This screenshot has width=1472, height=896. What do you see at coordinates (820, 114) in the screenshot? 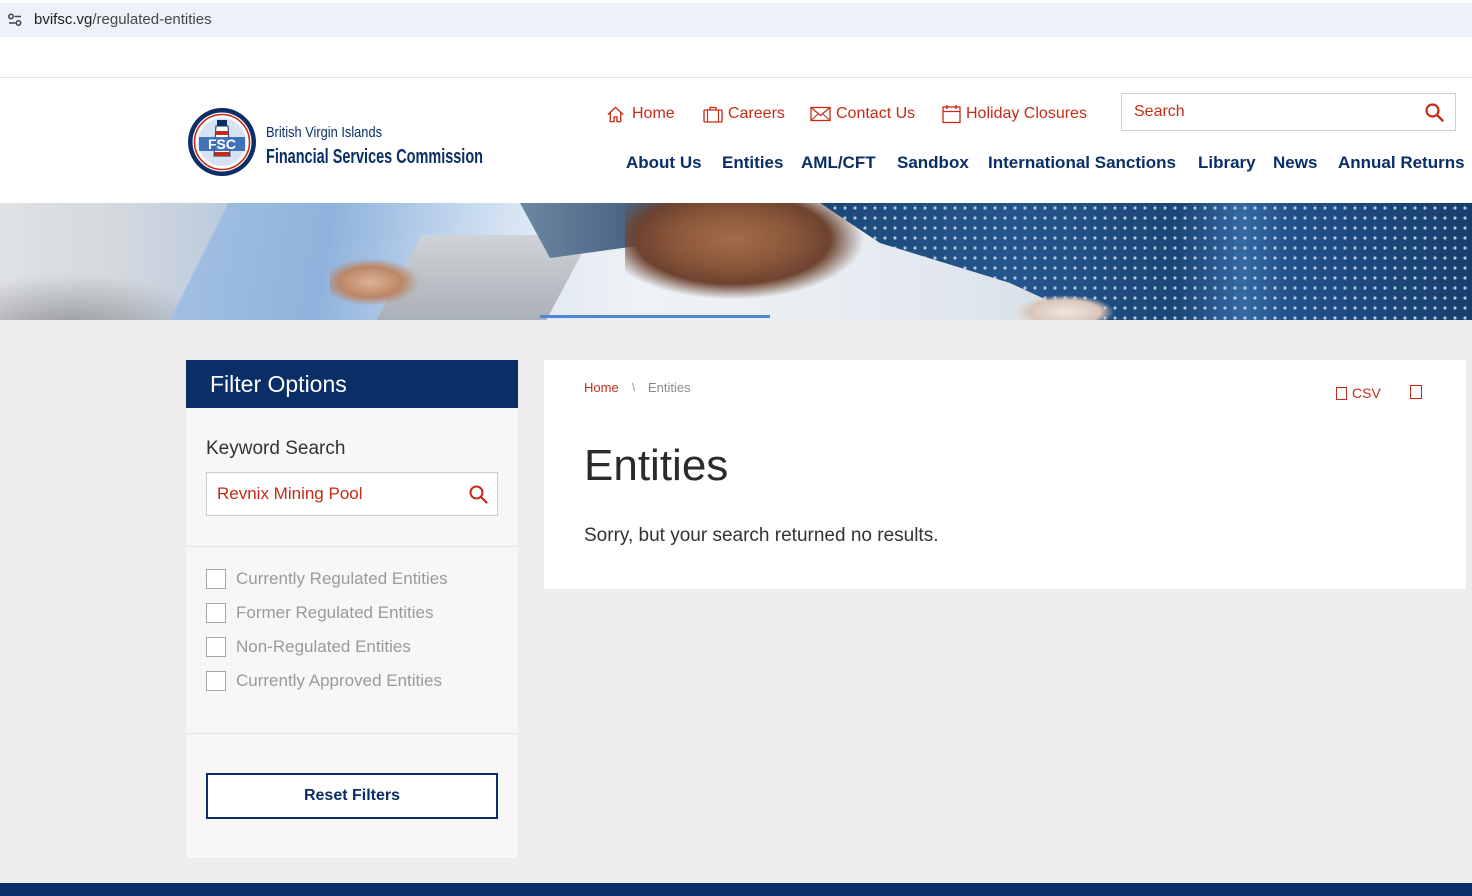
I see `envelope-icon` at bounding box center [820, 114].